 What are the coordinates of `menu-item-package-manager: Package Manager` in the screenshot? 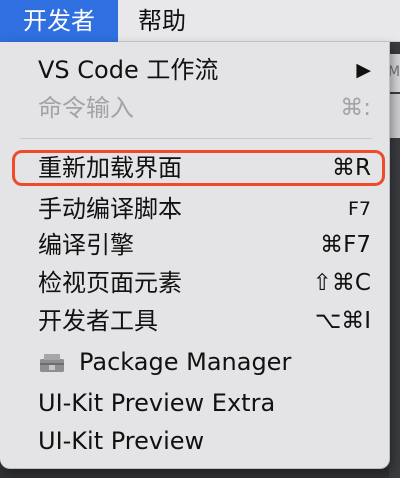 It's located at (194, 362).